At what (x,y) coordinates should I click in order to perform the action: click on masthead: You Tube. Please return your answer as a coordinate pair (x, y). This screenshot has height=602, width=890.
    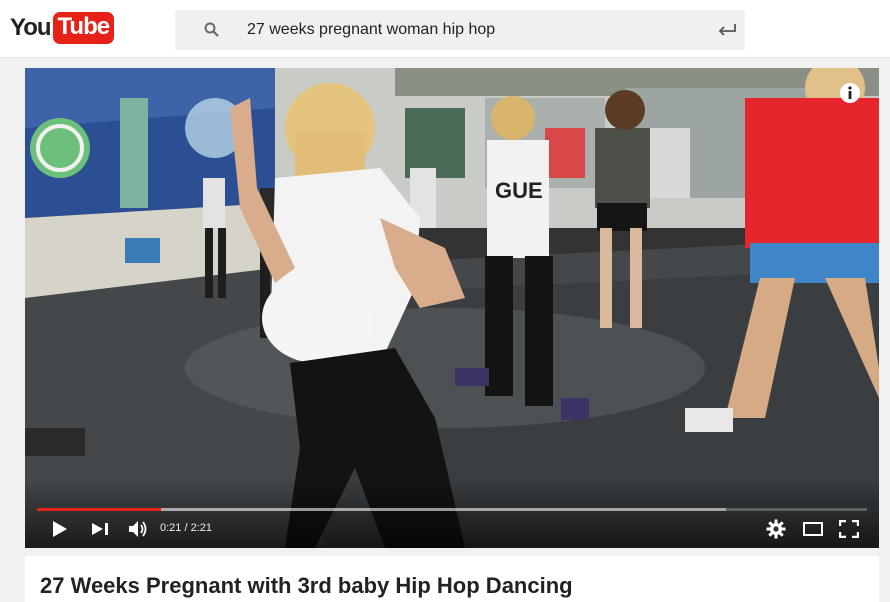
    Looking at the image, I should click on (445, 29).